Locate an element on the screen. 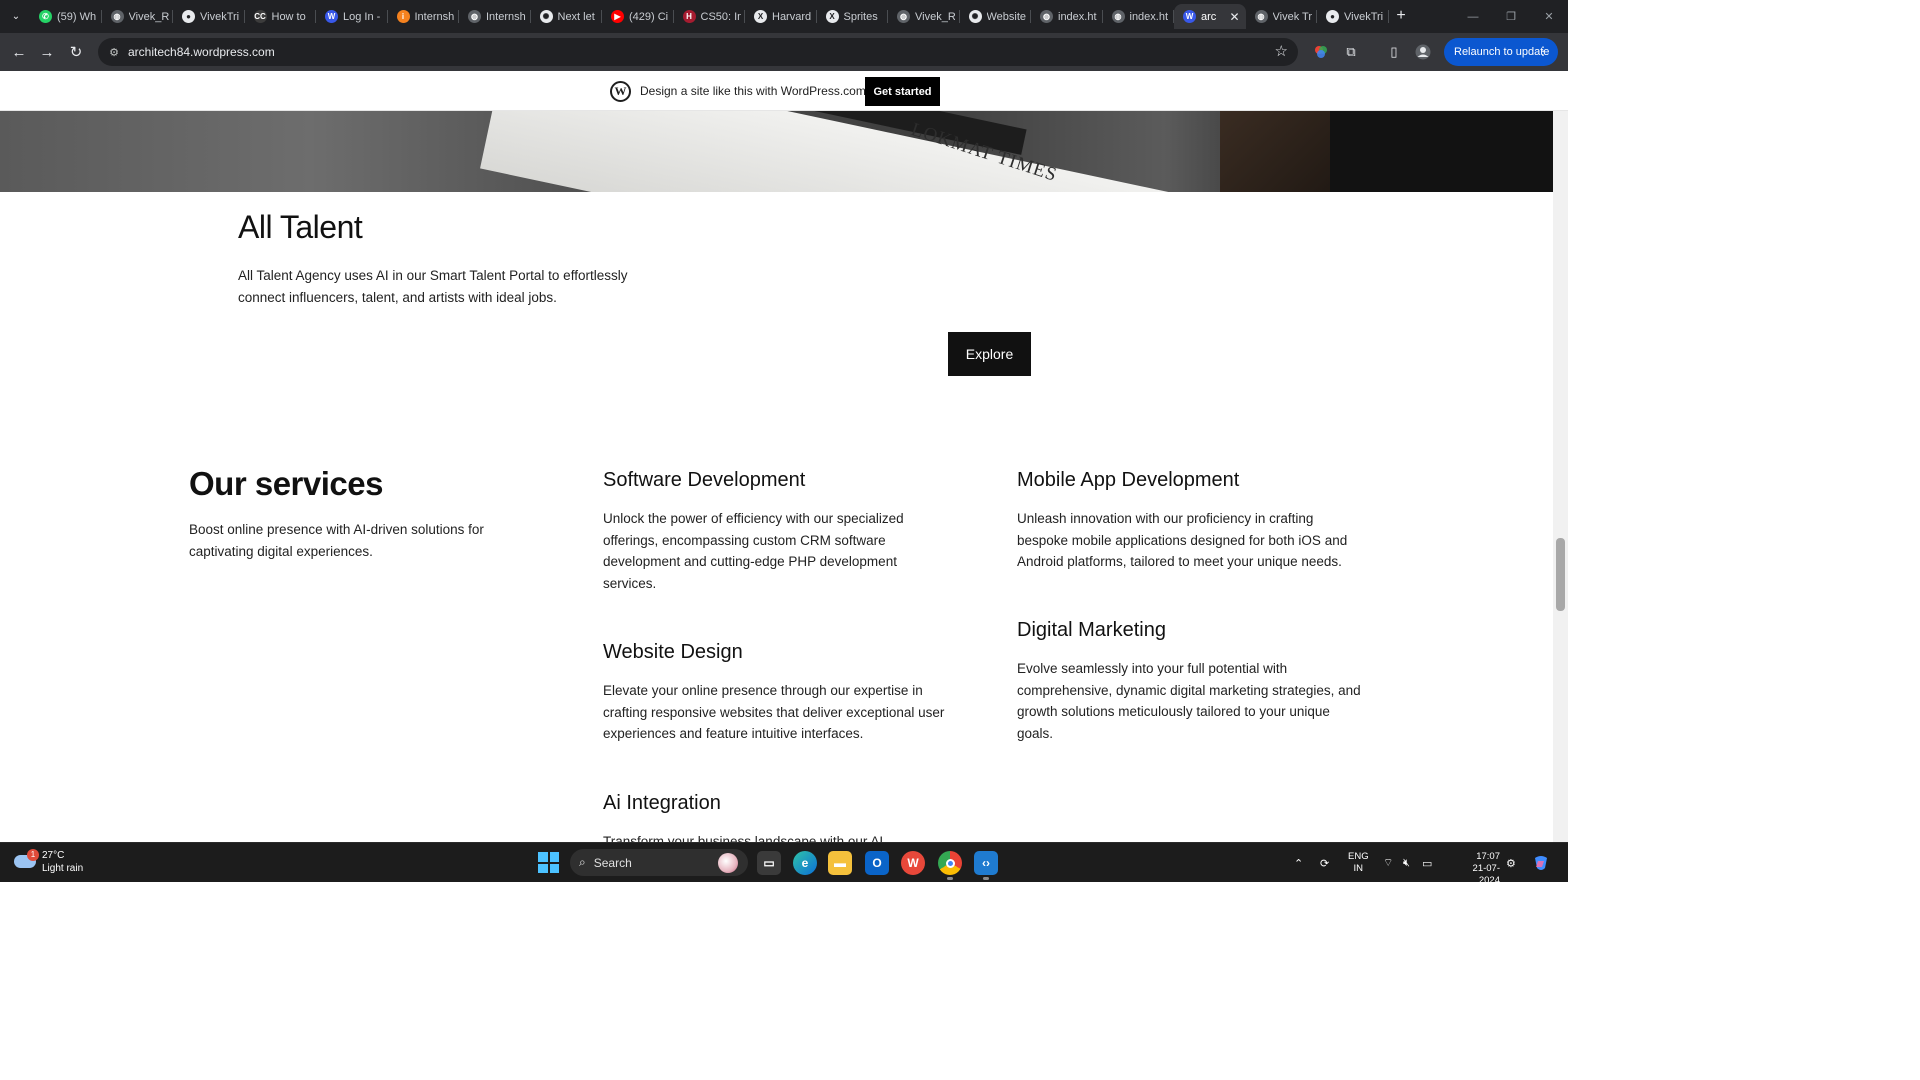  language-indicator: ENG IN is located at coordinates (1358, 863).